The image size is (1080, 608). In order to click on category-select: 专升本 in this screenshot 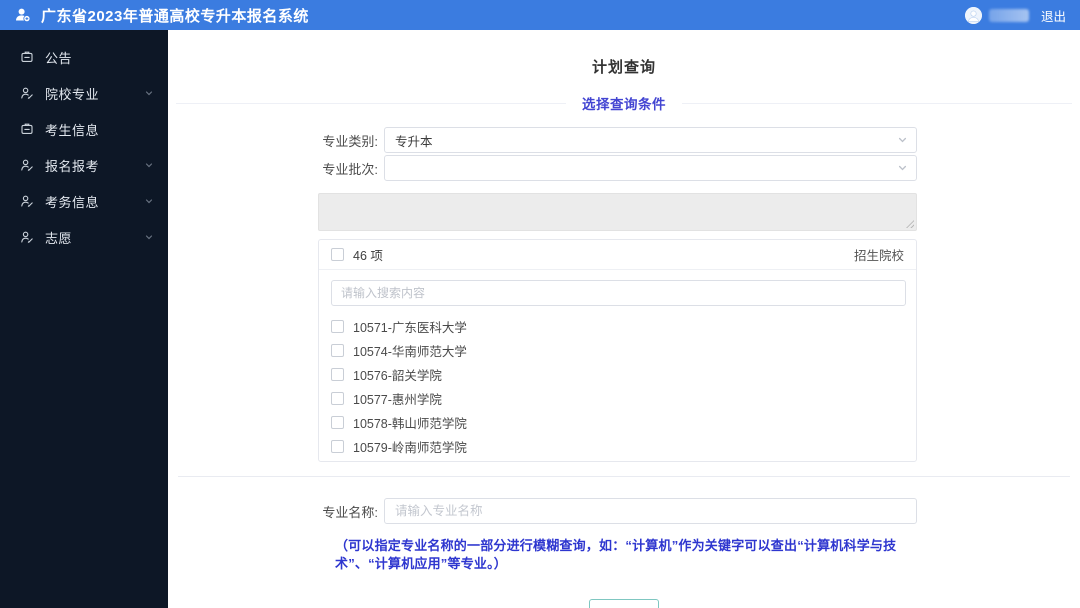, I will do `click(650, 140)`.